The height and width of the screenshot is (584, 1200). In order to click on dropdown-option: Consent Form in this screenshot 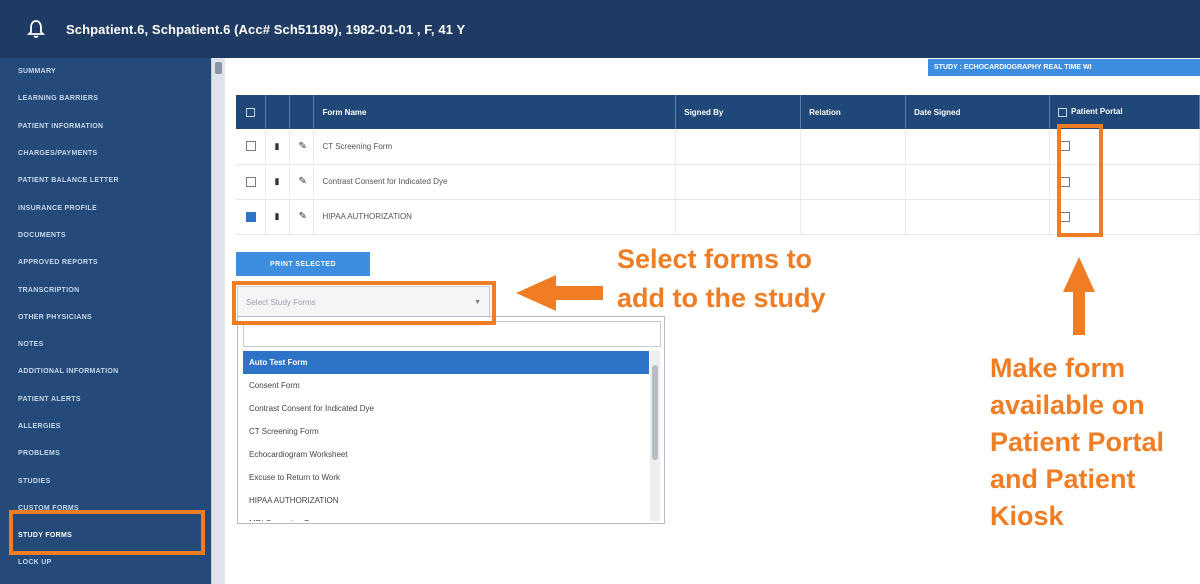, I will do `click(446, 385)`.